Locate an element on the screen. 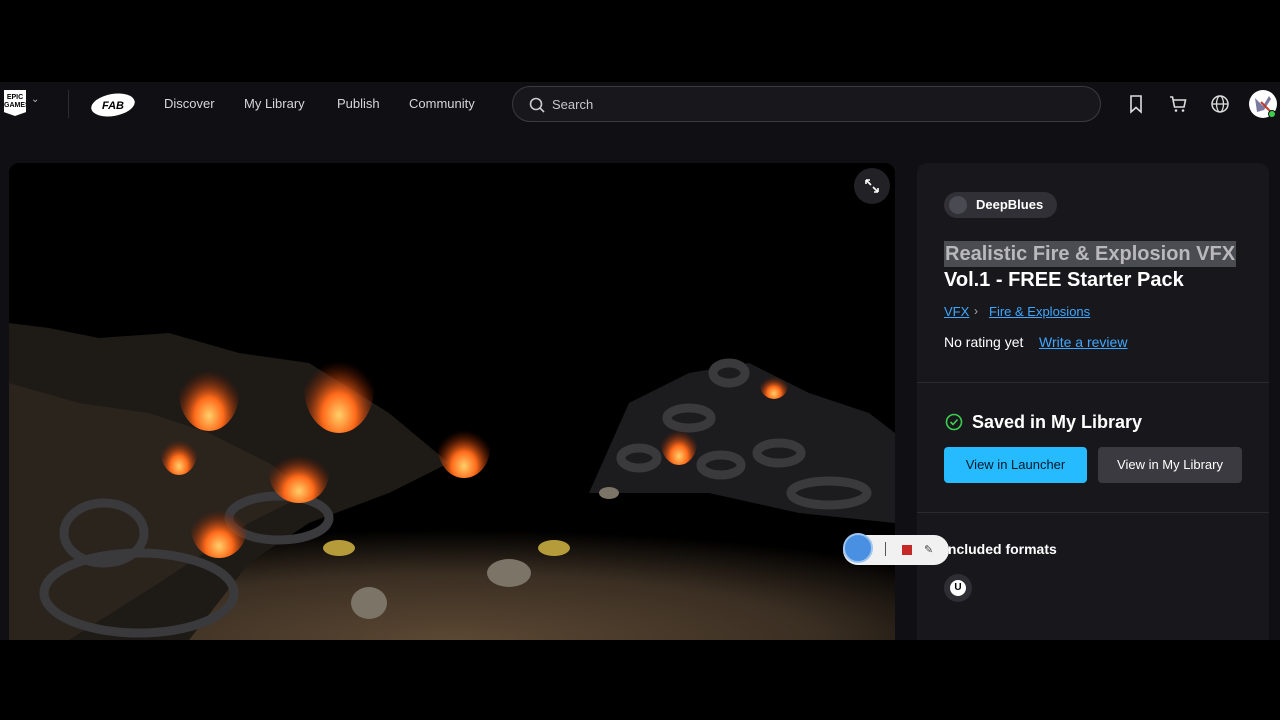 The height and width of the screenshot is (720, 1280). recorder-webcam-icon is located at coordinates (858, 548).